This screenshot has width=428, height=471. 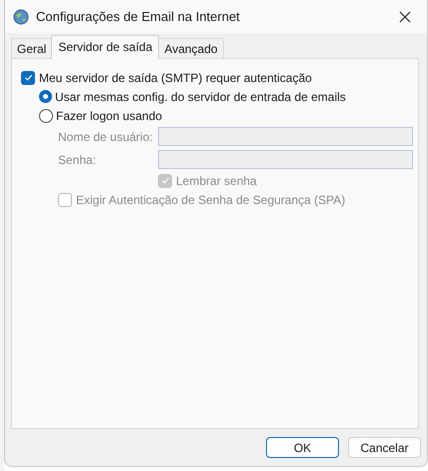 I want to click on globe-icon, so click(x=21, y=16).